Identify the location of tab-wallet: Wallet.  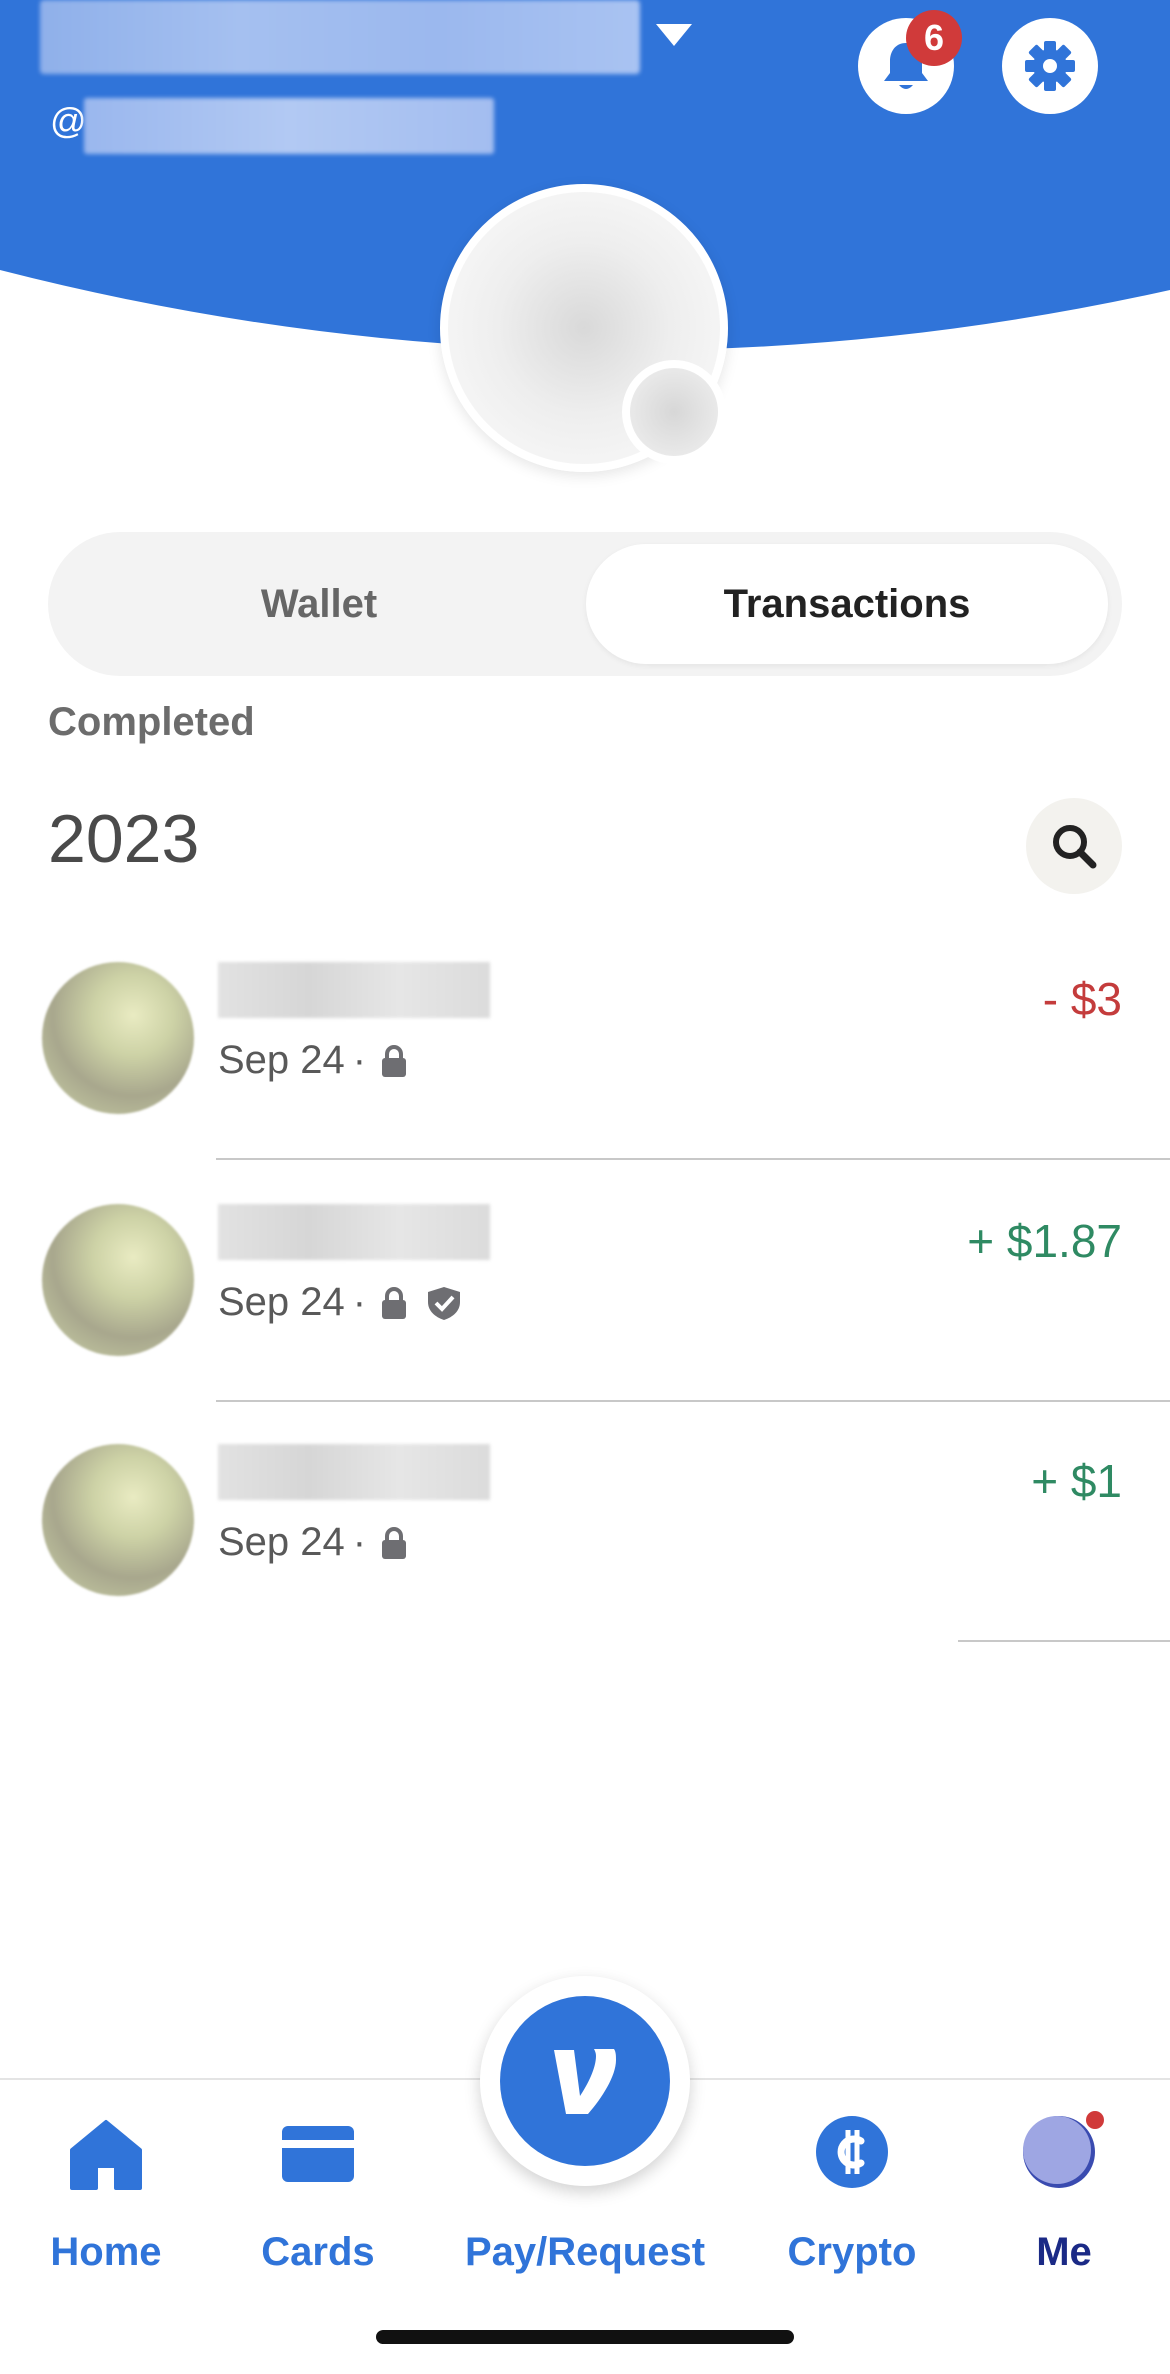
(319, 604).